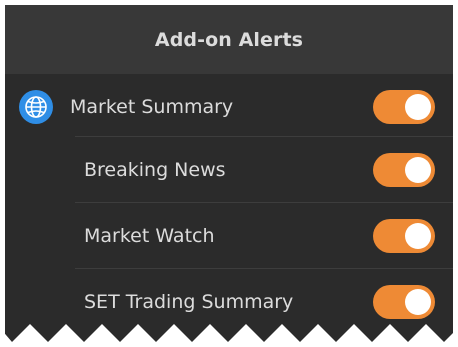 The width and height of the screenshot is (458, 347). I want to click on breaking-news-toggle, so click(404, 170).